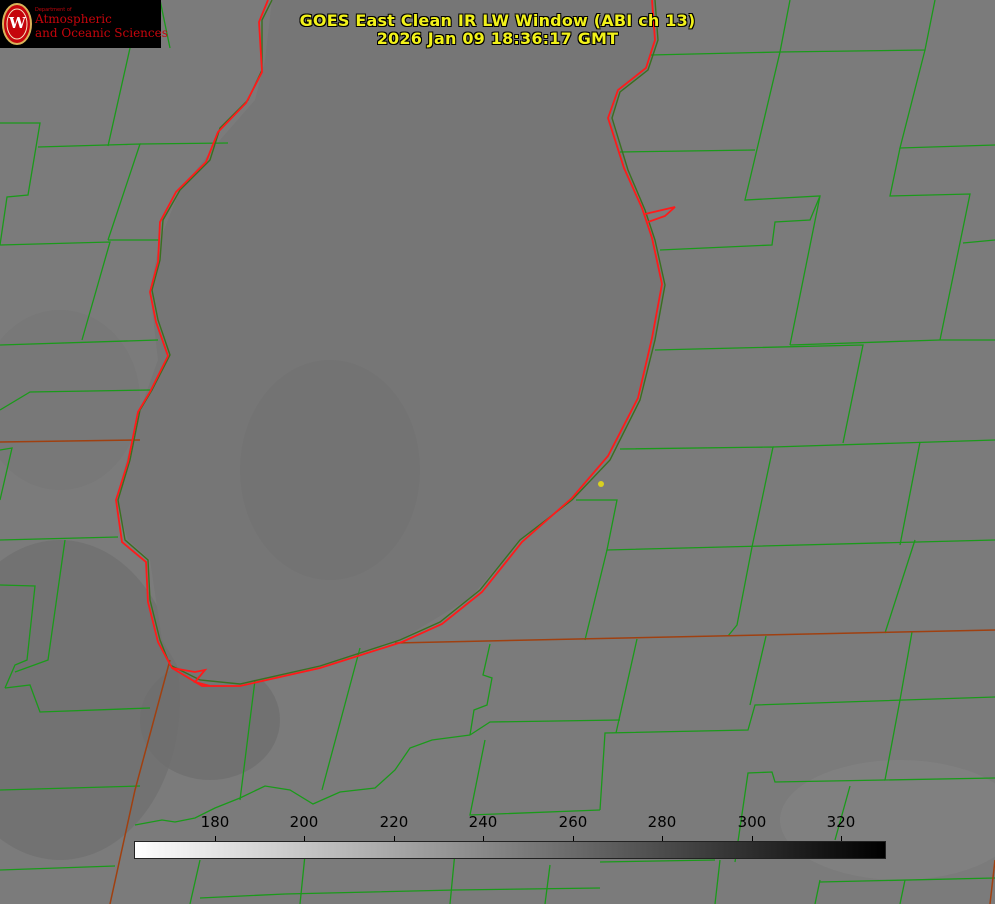 Image resolution: width=995 pixels, height=904 pixels. What do you see at coordinates (304, 822) in the screenshot?
I see `colorbar-tick-label: 200` at bounding box center [304, 822].